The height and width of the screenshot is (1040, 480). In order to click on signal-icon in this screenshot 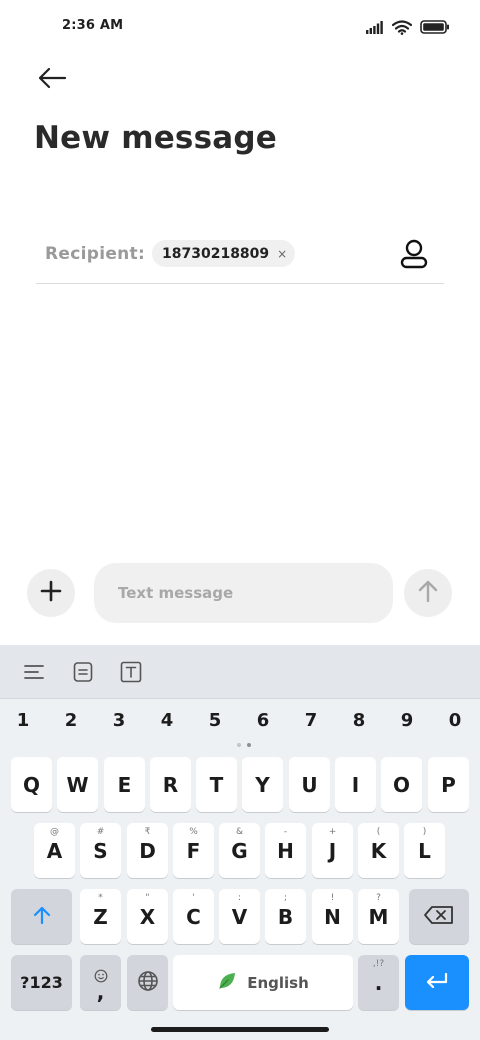, I will do `click(375, 27)`.